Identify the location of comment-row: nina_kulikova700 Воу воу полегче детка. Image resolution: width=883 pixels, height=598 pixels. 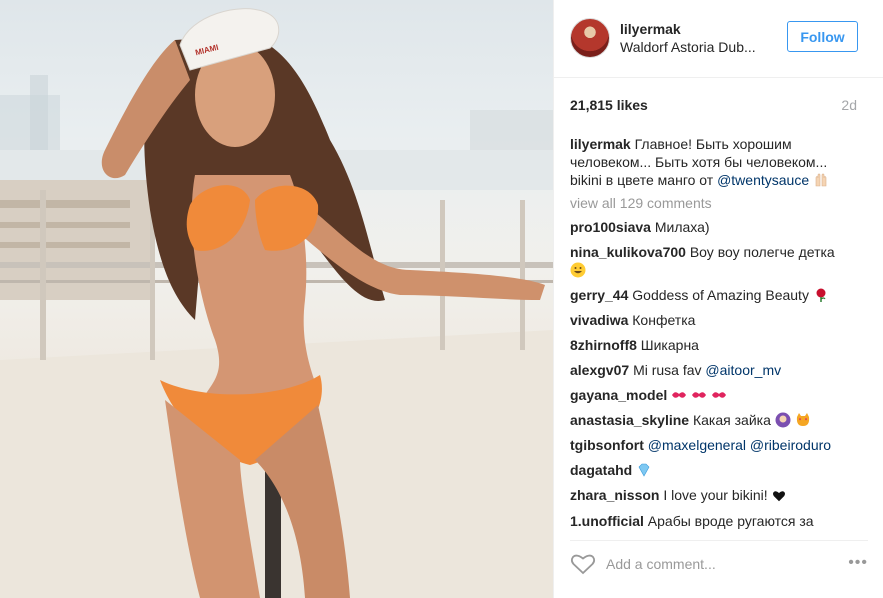
(715, 261).